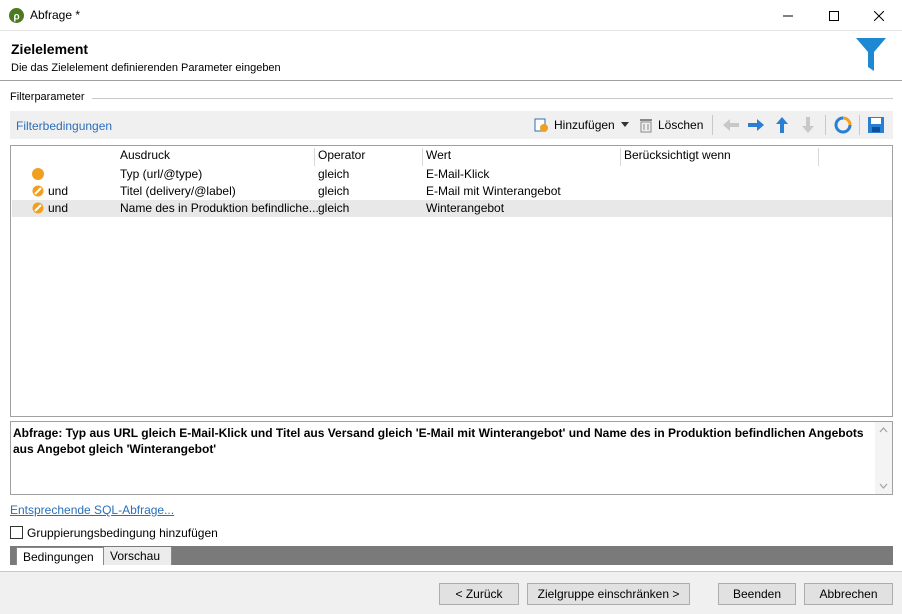 The width and height of the screenshot is (902, 614). Describe the element at coordinates (465, 208) in the screenshot. I see `row-value: Winterangebot` at that location.